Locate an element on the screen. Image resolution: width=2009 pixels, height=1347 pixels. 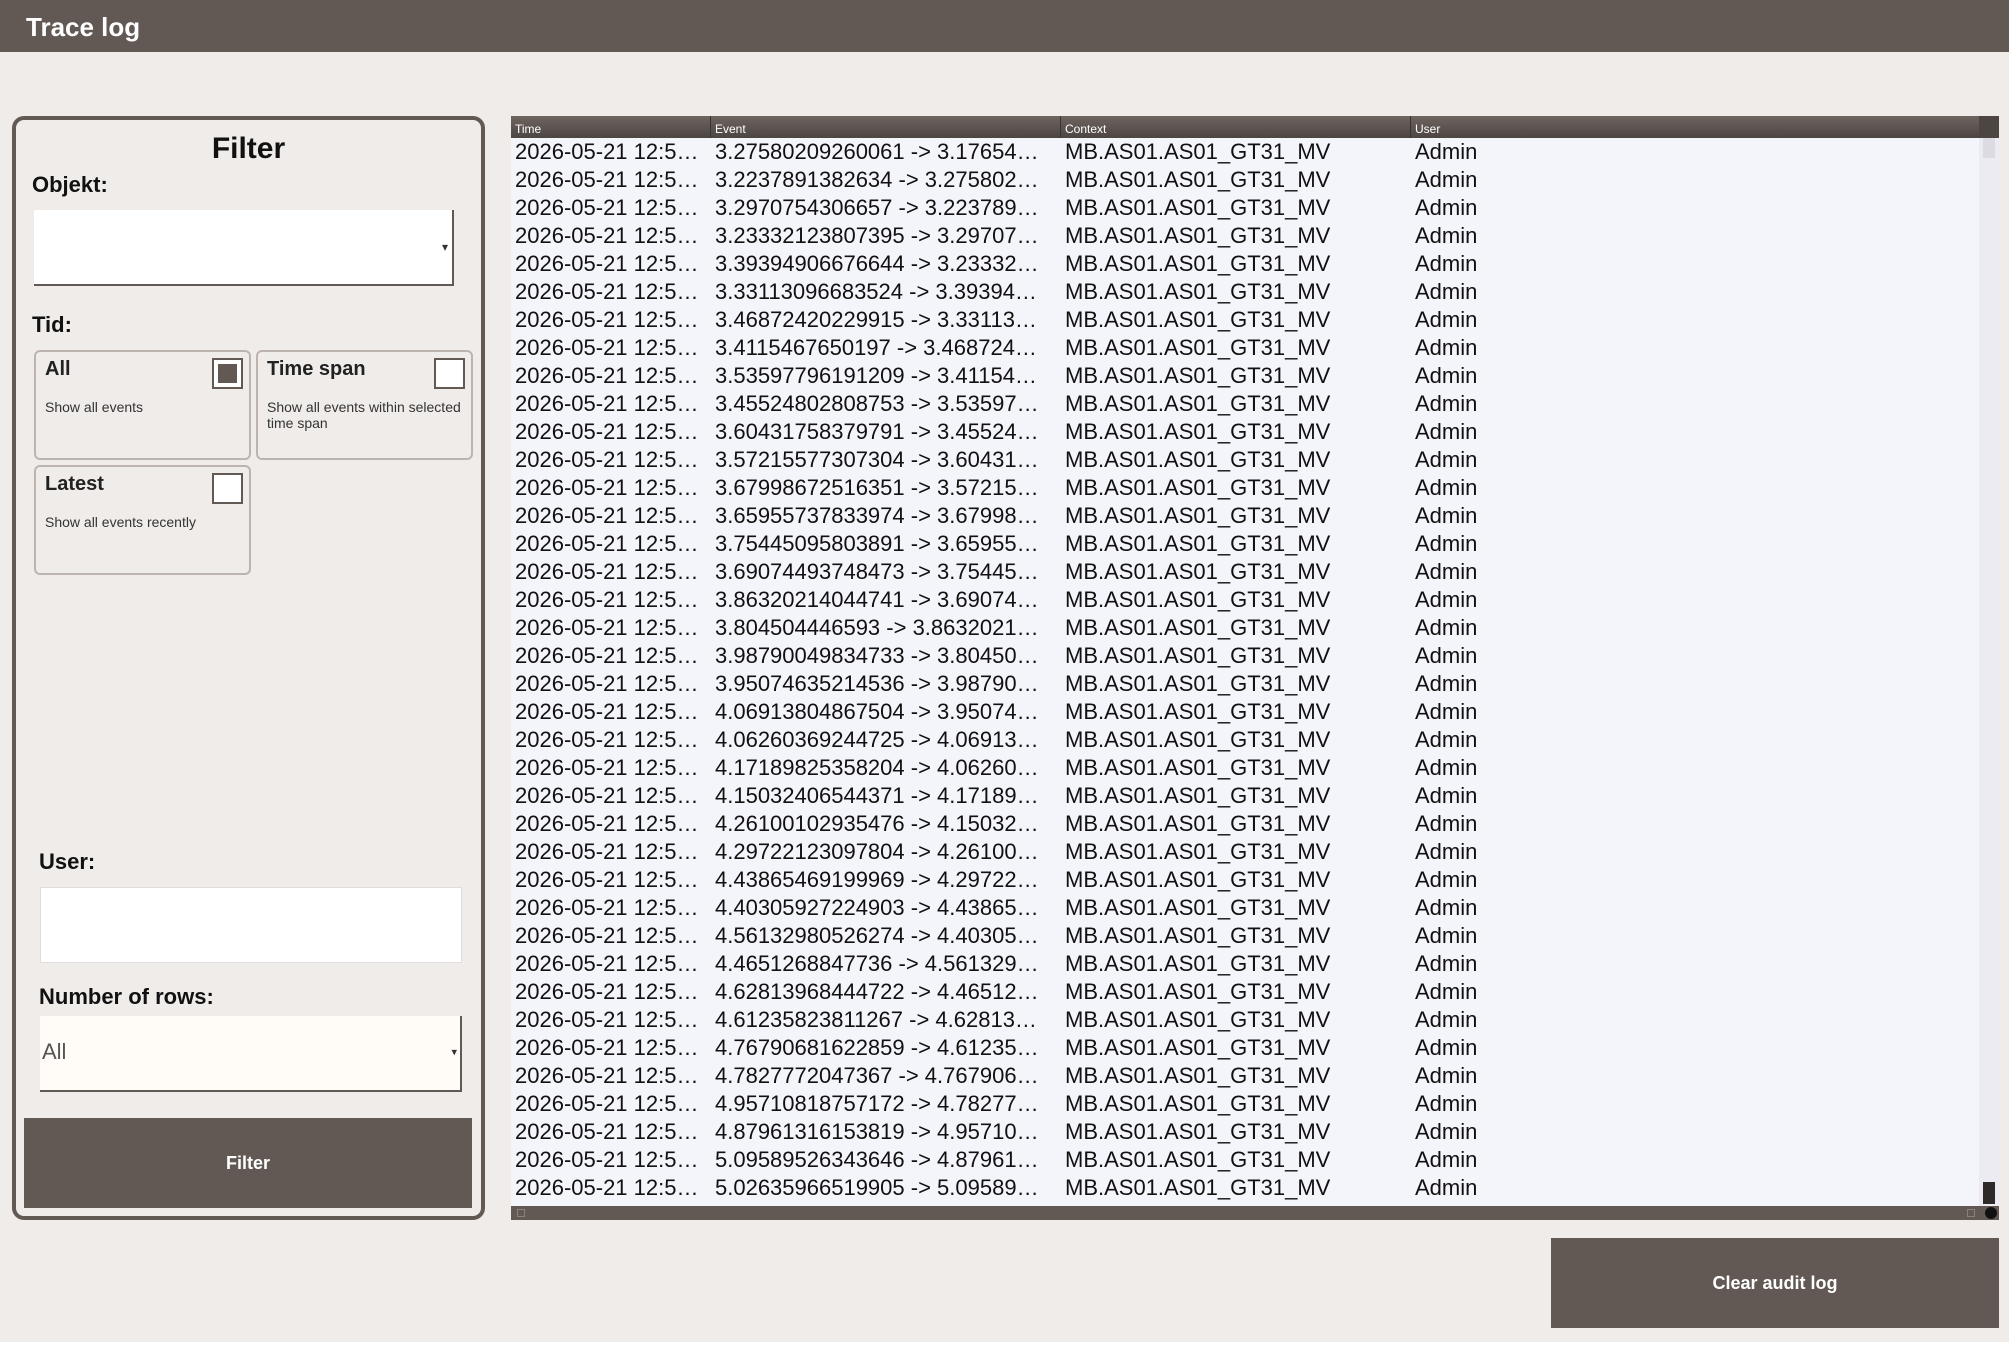
vertical-scrollbar is located at coordinates (1989, 661).